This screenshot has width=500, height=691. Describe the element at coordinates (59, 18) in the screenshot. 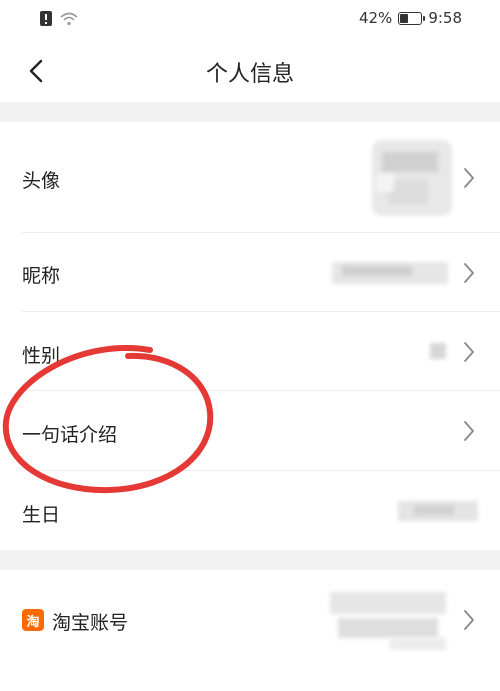

I see `status-left` at that location.